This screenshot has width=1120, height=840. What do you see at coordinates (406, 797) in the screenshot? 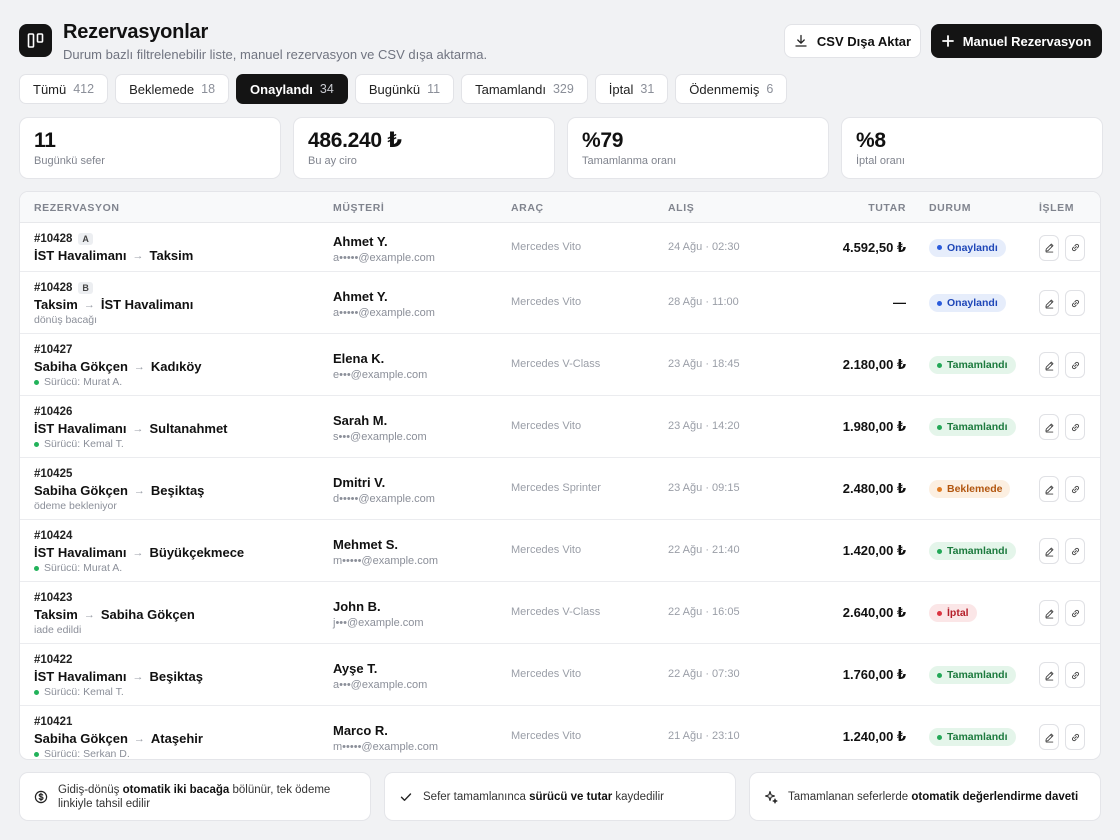
I see `check-icon` at bounding box center [406, 797].